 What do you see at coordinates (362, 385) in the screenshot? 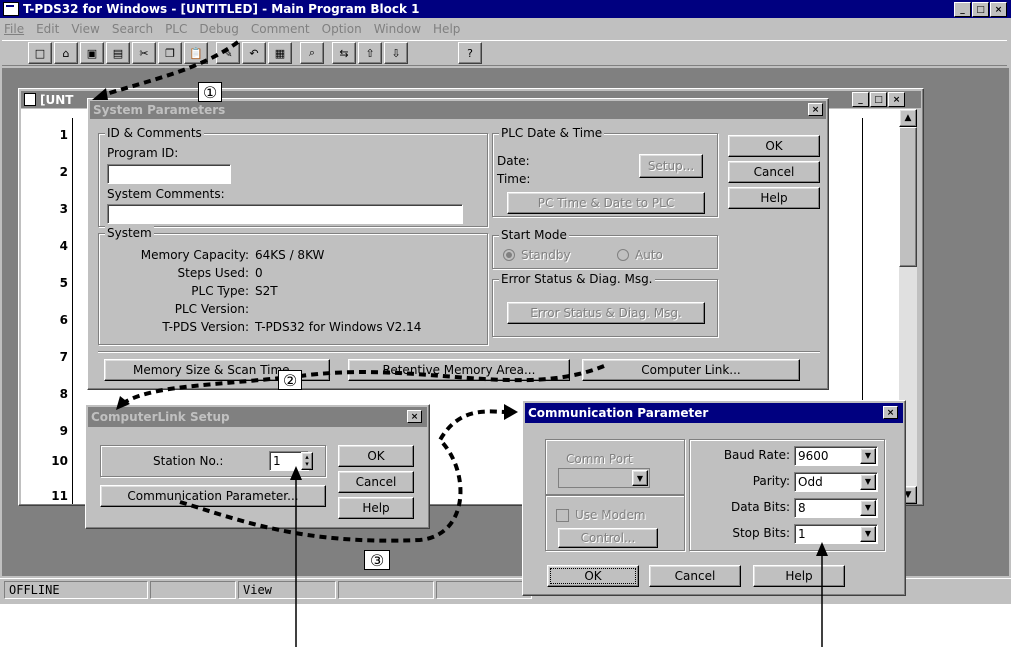
I see `step-2-arrow` at bounding box center [362, 385].